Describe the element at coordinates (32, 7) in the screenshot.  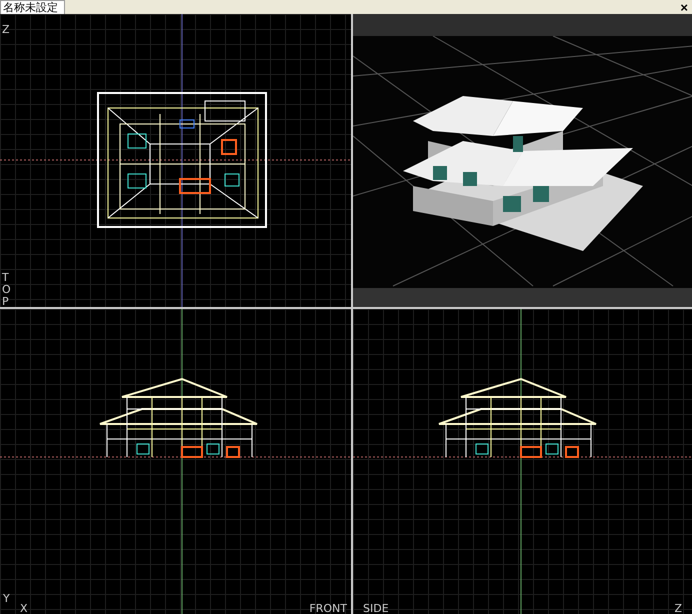
I see `document-tab: 名称未設定` at that location.